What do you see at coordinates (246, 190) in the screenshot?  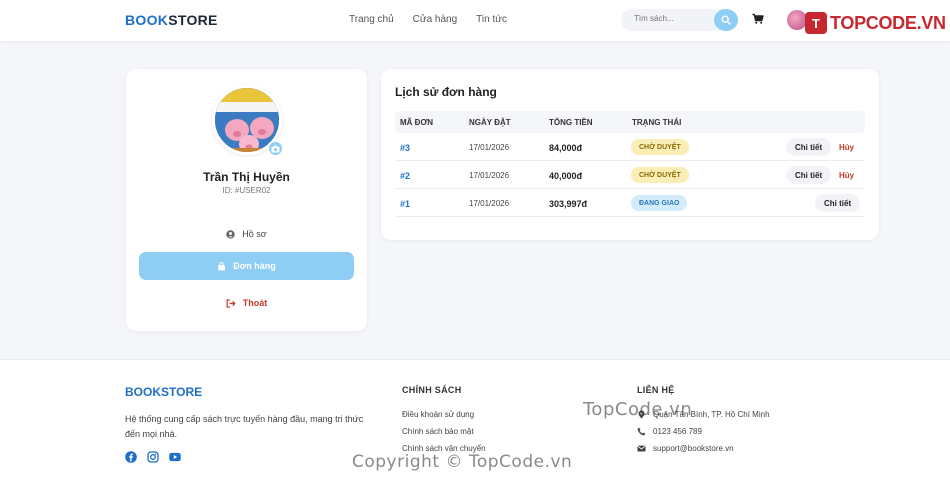 I see `profile-id: ID: #USER02` at bounding box center [246, 190].